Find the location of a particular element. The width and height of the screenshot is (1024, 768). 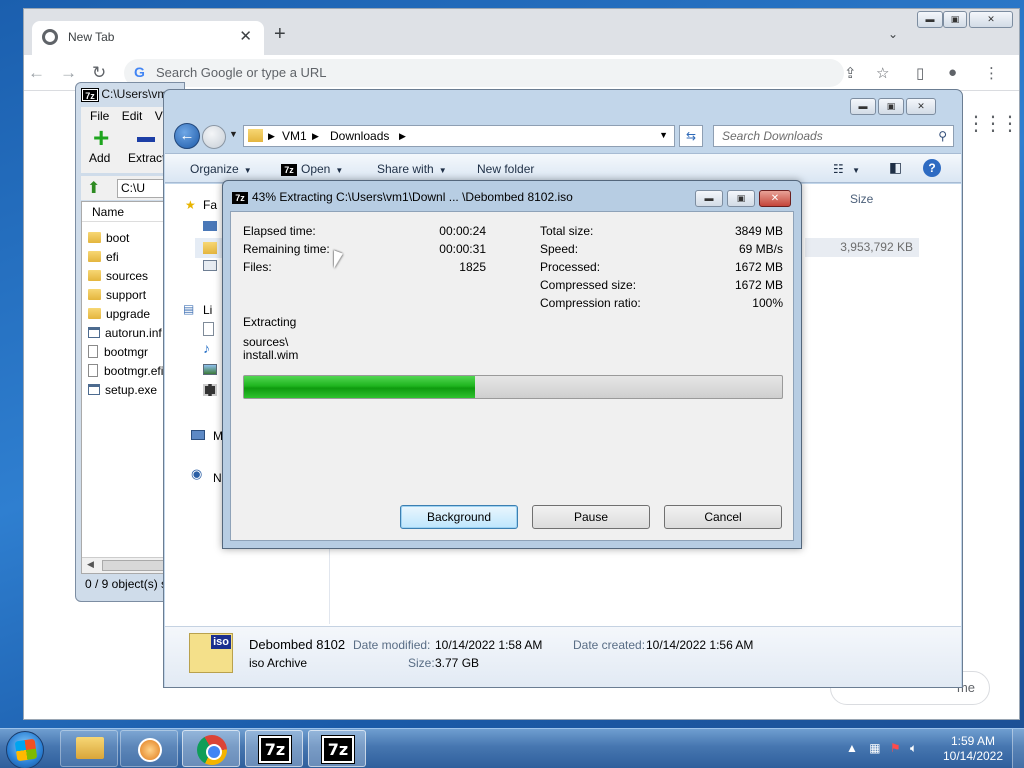

pictures-icon is located at coordinates (210, 369).